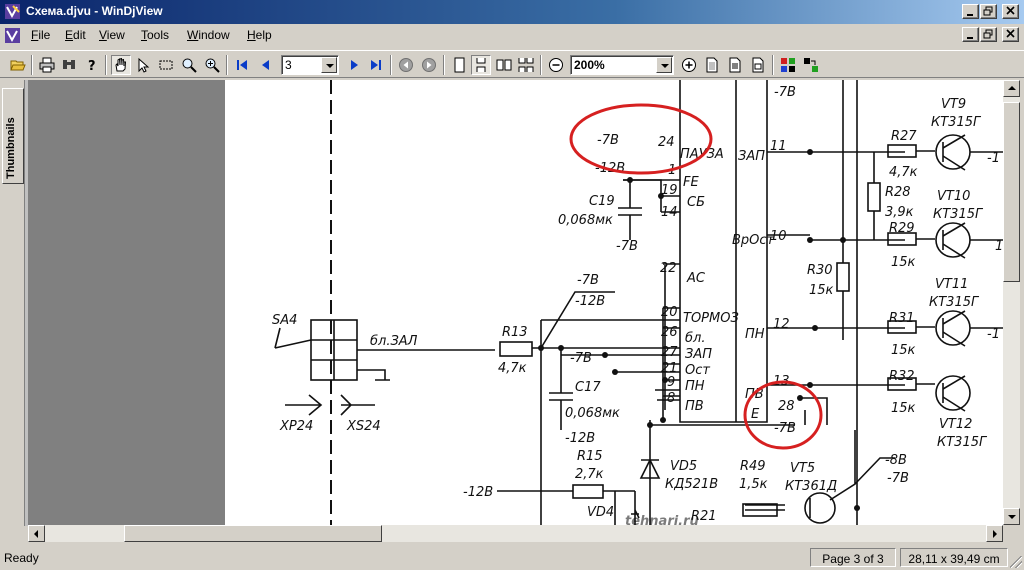  Describe the element at coordinates (406, 65) in the screenshot. I see `back-button` at that location.